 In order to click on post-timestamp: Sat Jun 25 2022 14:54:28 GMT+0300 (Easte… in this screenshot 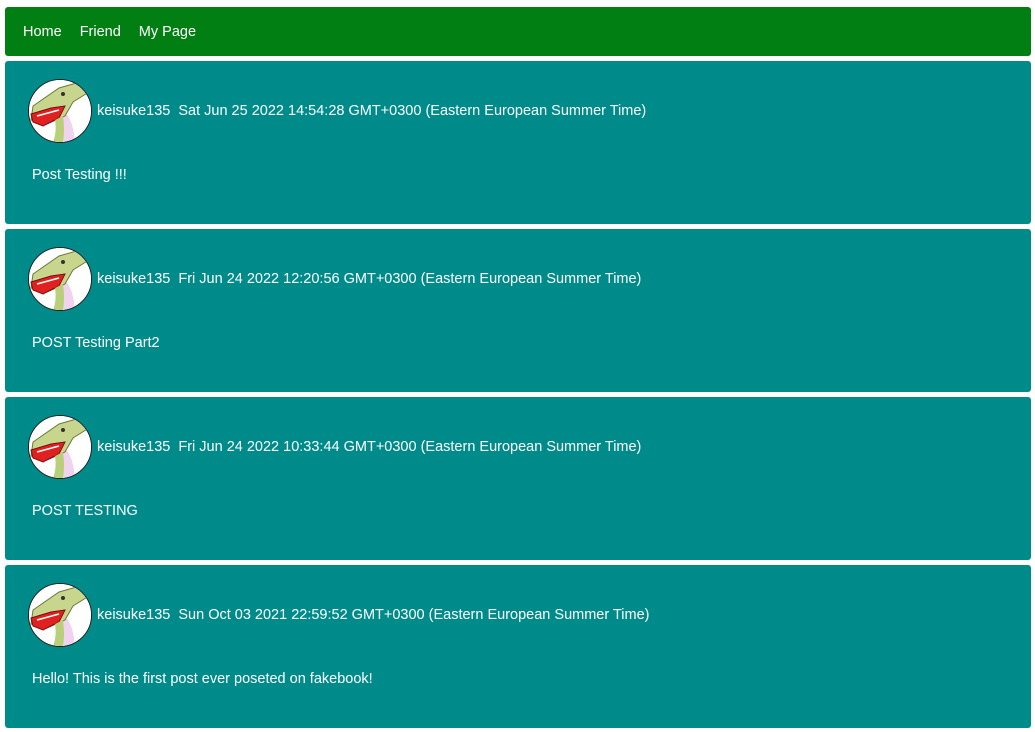, I will do `click(412, 111)`.